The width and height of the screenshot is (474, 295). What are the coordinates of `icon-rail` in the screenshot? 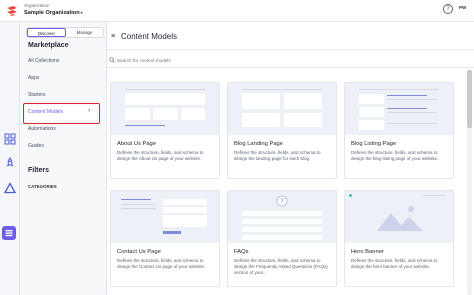 It's located at (10, 158).